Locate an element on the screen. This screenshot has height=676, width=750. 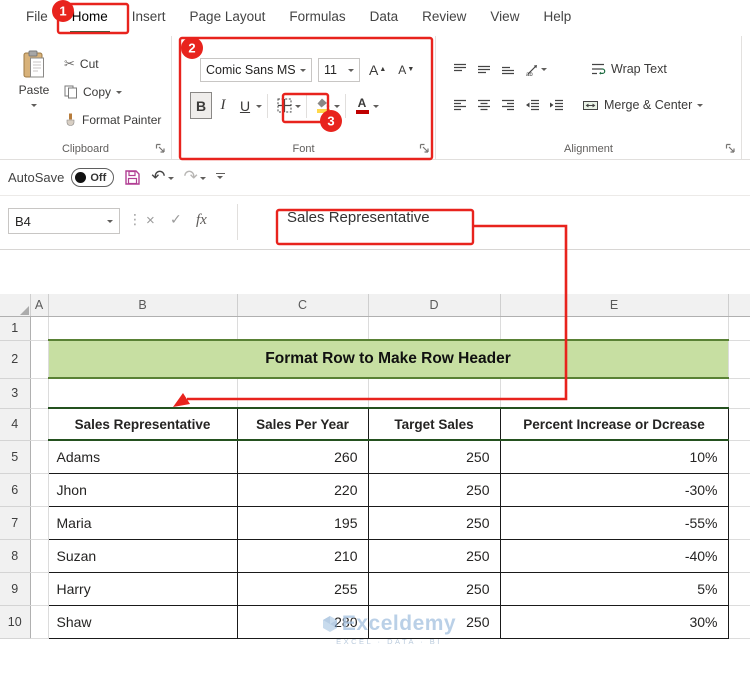
fill-color-caret is located at coordinates (337, 107).